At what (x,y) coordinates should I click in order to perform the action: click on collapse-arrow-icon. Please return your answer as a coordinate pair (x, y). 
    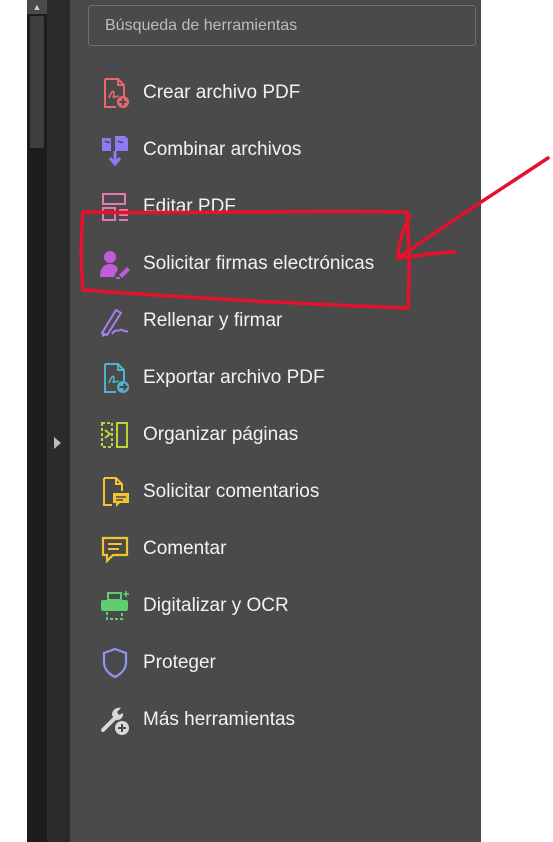
    Looking at the image, I should click on (57, 443).